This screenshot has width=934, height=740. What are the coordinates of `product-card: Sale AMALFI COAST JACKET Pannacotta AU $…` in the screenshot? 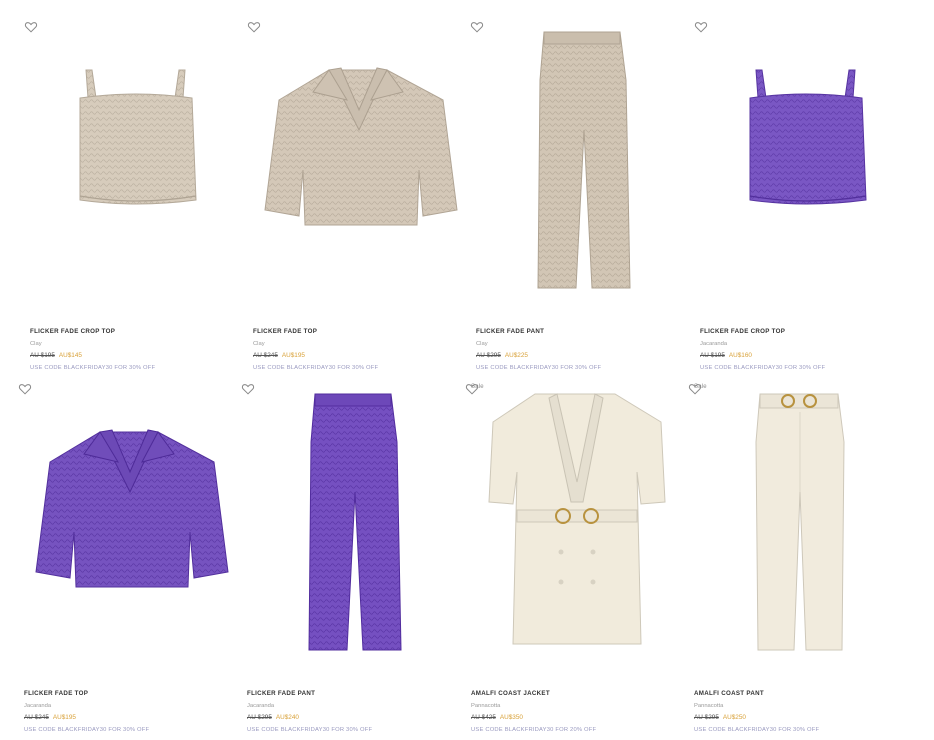 It's located at (576, 557).